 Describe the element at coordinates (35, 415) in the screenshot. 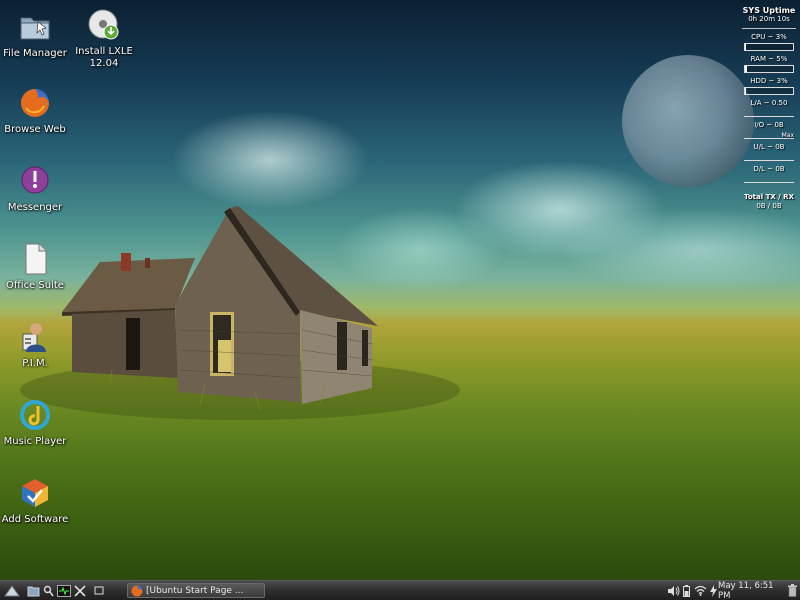

I see `music-player-icon` at that location.